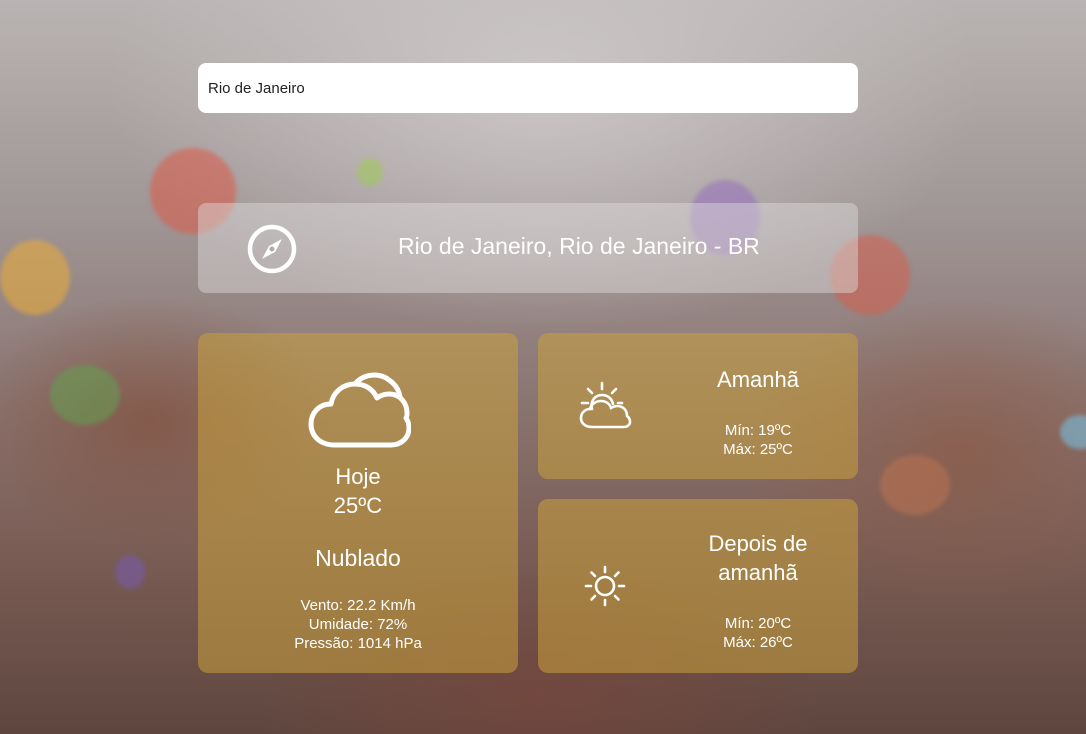  What do you see at coordinates (605, 586) in the screenshot?
I see `sun-icon` at bounding box center [605, 586].